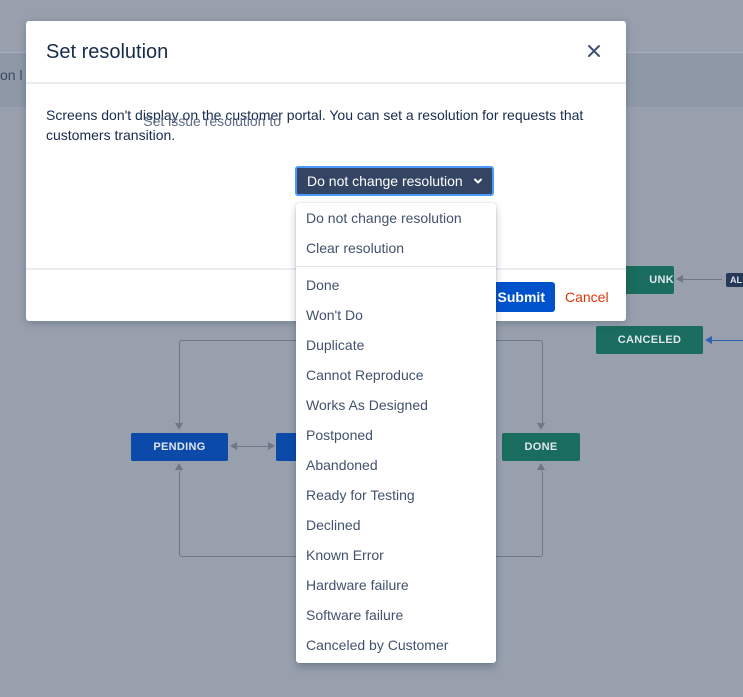  Describe the element at coordinates (649, 340) in the screenshot. I see `status-canceled: CANCELED` at that location.